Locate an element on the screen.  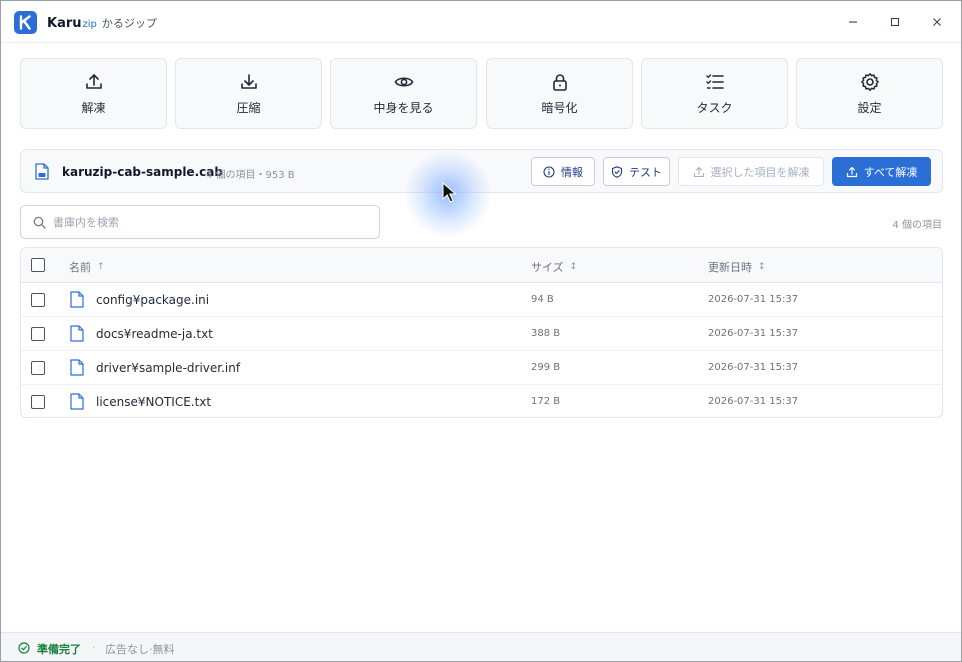
maximize-button is located at coordinates (895, 22).